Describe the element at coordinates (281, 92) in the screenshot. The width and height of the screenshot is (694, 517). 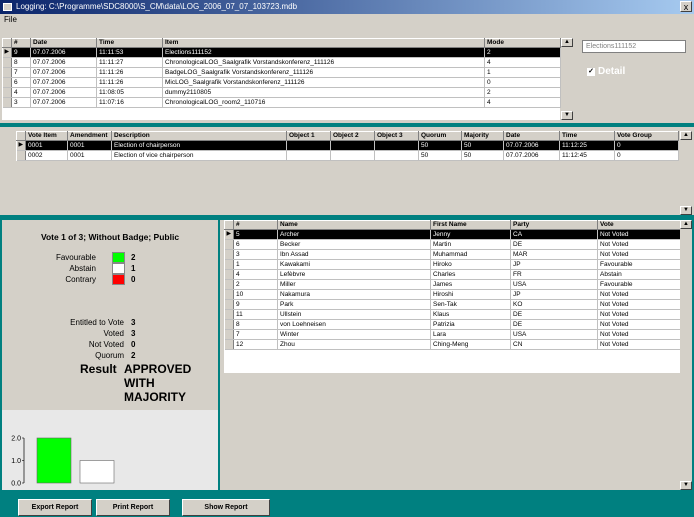
I see `log-row: 4 07.07.2006 11:08:05 dummy2110805 2` at that location.